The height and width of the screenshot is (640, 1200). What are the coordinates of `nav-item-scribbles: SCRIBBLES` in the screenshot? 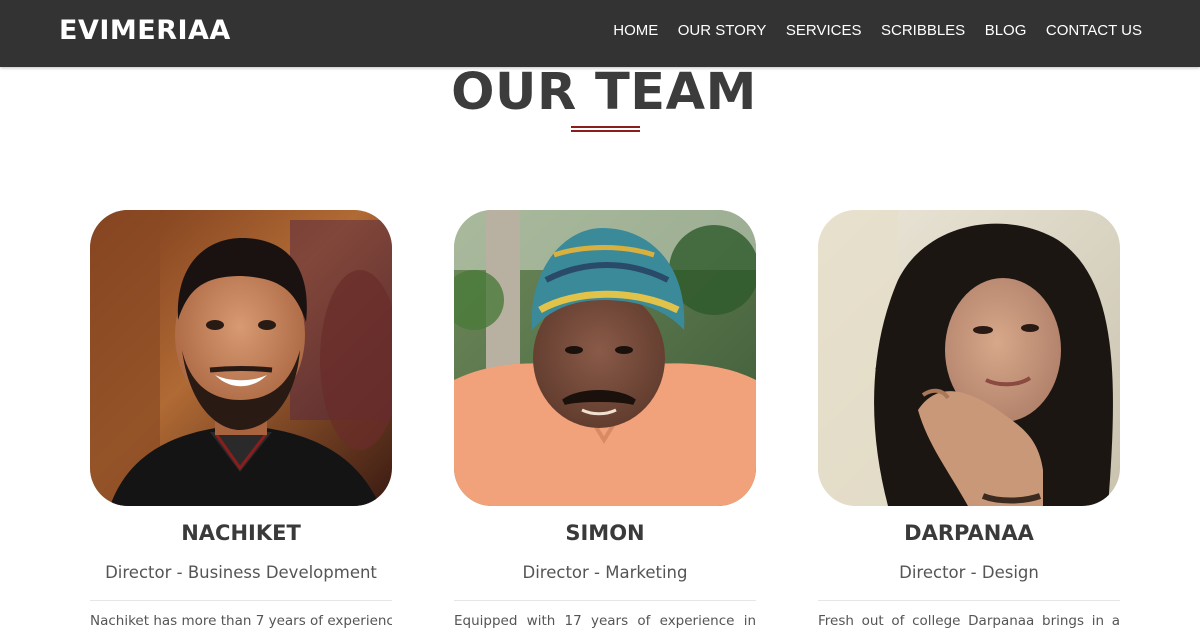 It's located at (923, 31).